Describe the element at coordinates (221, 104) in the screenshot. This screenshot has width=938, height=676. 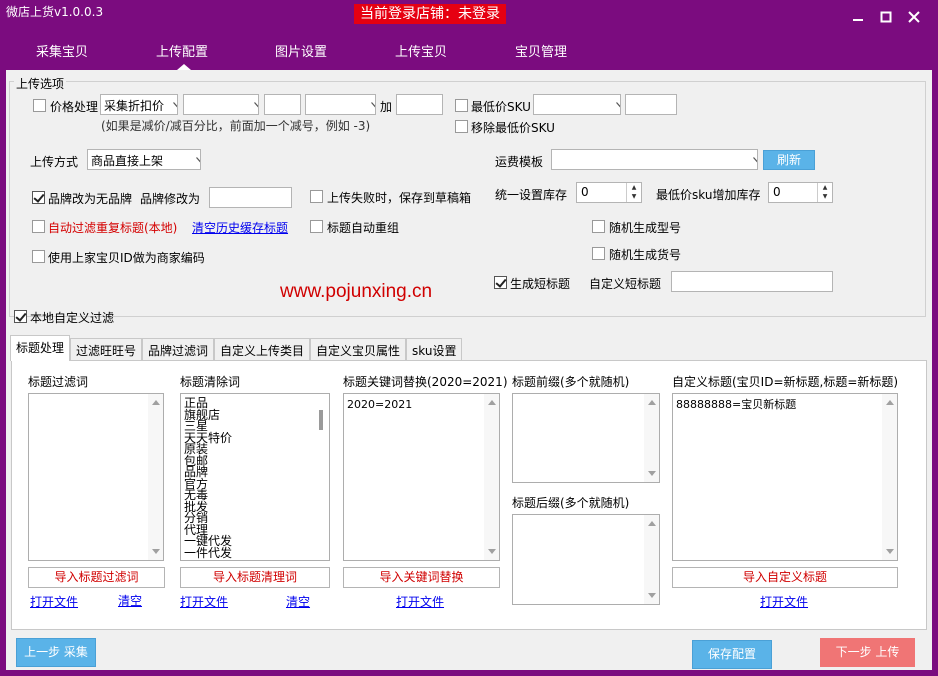
I see `price-op-select` at that location.